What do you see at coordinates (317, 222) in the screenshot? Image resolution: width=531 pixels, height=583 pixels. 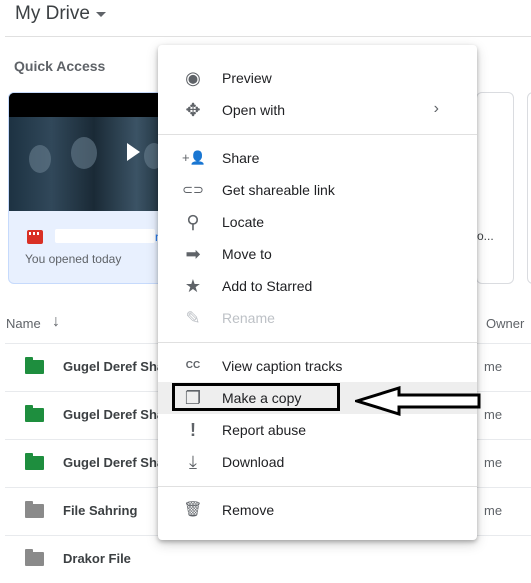 I see `menu-item-locate: ⚲ Locate` at bounding box center [317, 222].